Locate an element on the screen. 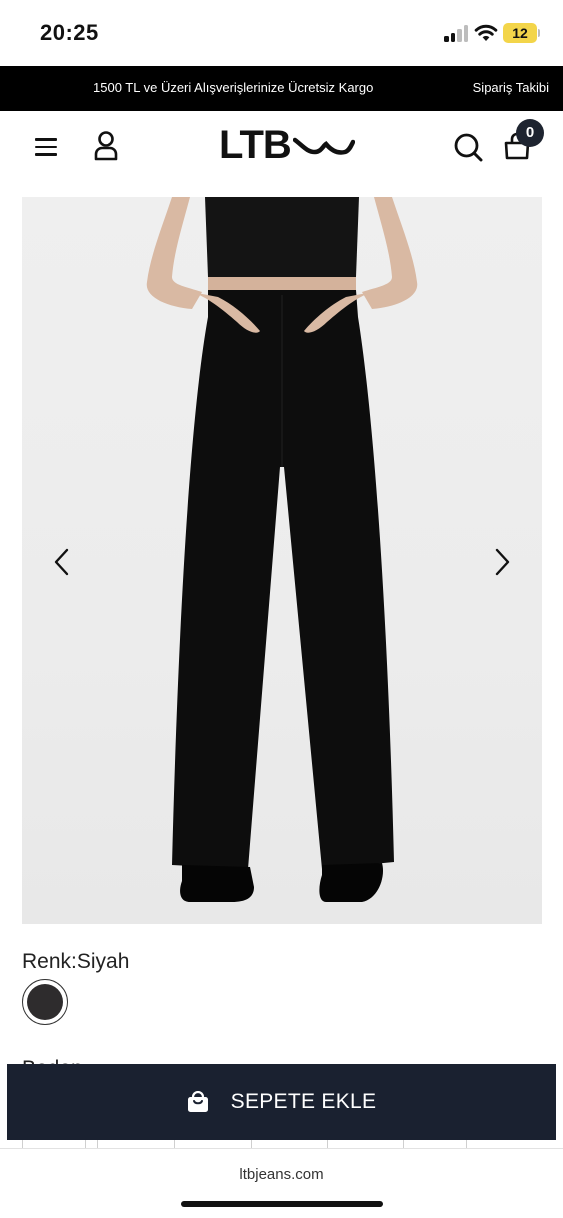 This screenshot has width=563, height=1218. color-swatch-fill is located at coordinates (45, 1002).